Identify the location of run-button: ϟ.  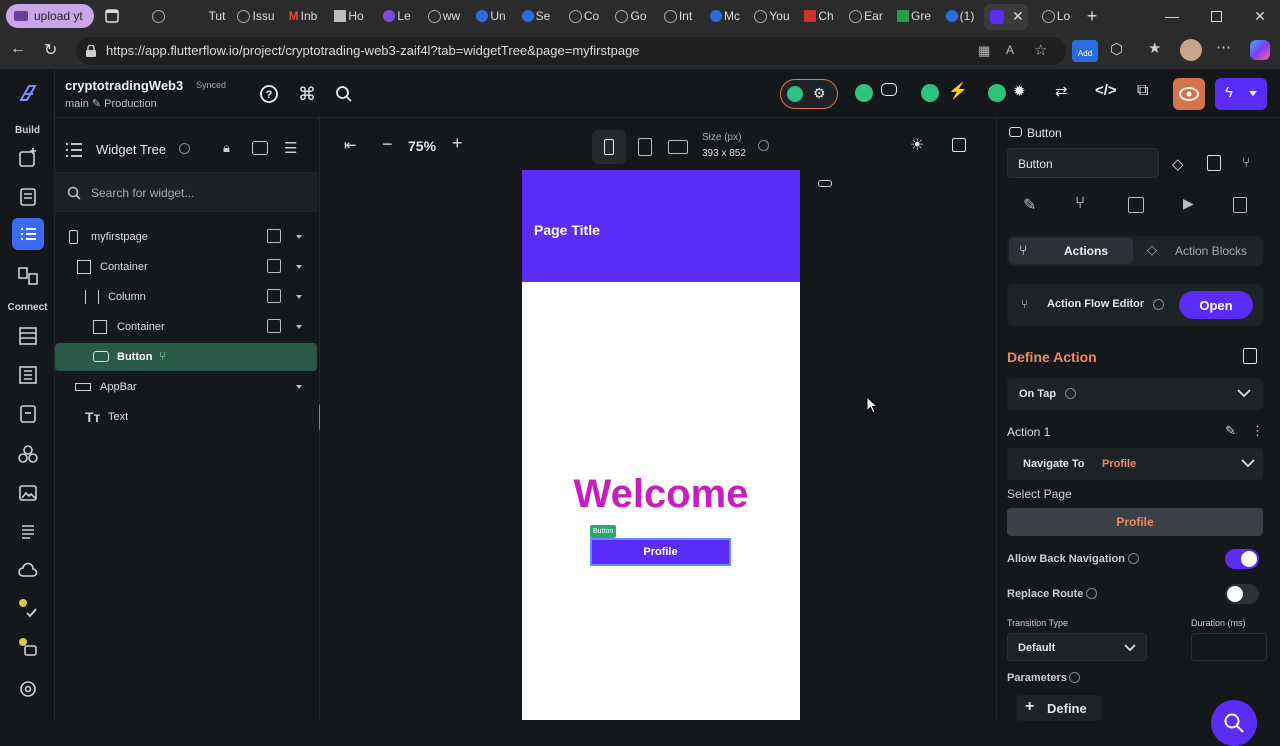
(1241, 94).